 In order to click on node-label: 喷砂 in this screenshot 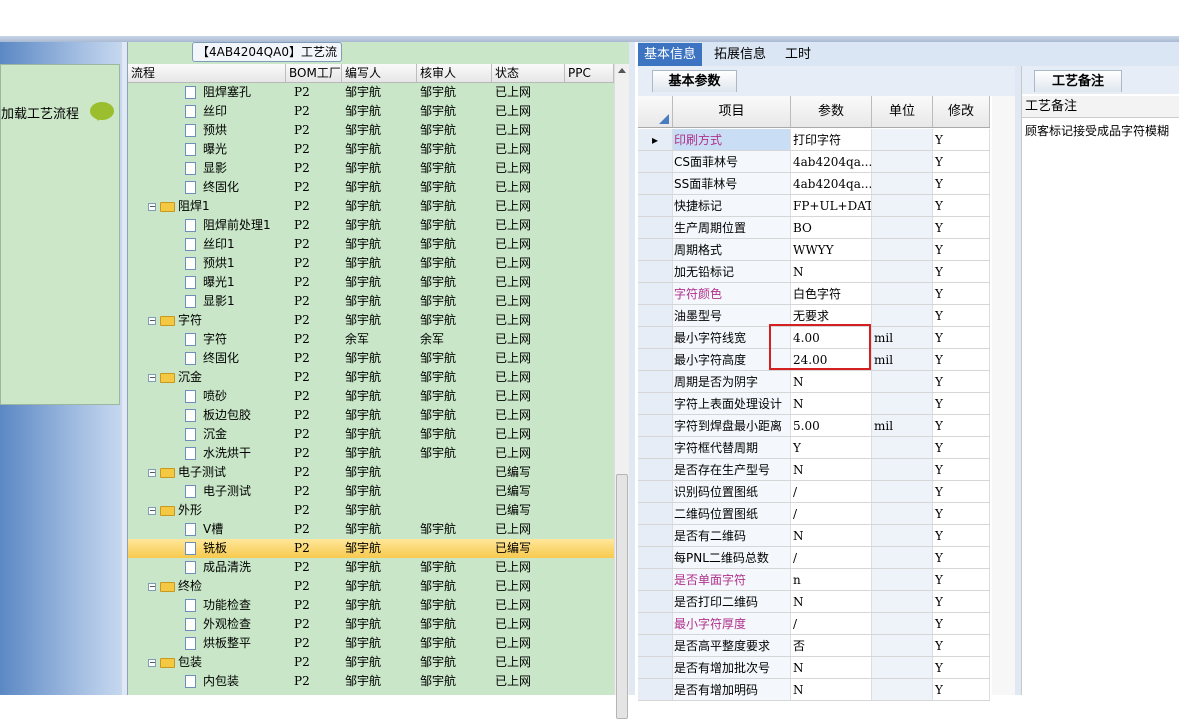, I will do `click(215, 396)`.